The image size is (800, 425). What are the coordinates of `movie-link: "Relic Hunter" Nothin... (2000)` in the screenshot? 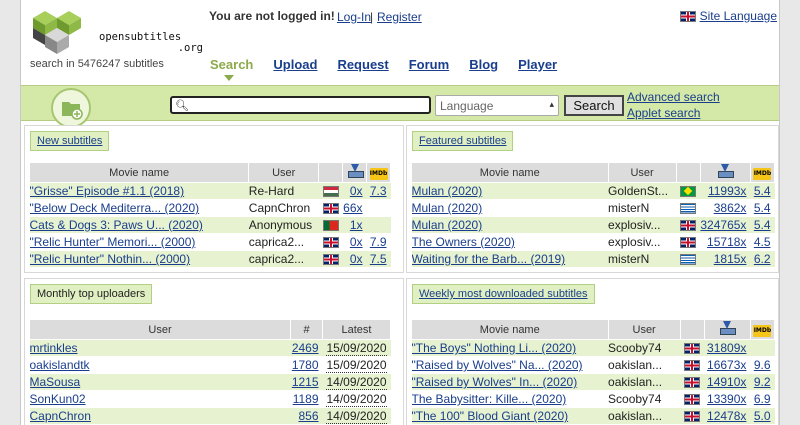 It's located at (110, 259).